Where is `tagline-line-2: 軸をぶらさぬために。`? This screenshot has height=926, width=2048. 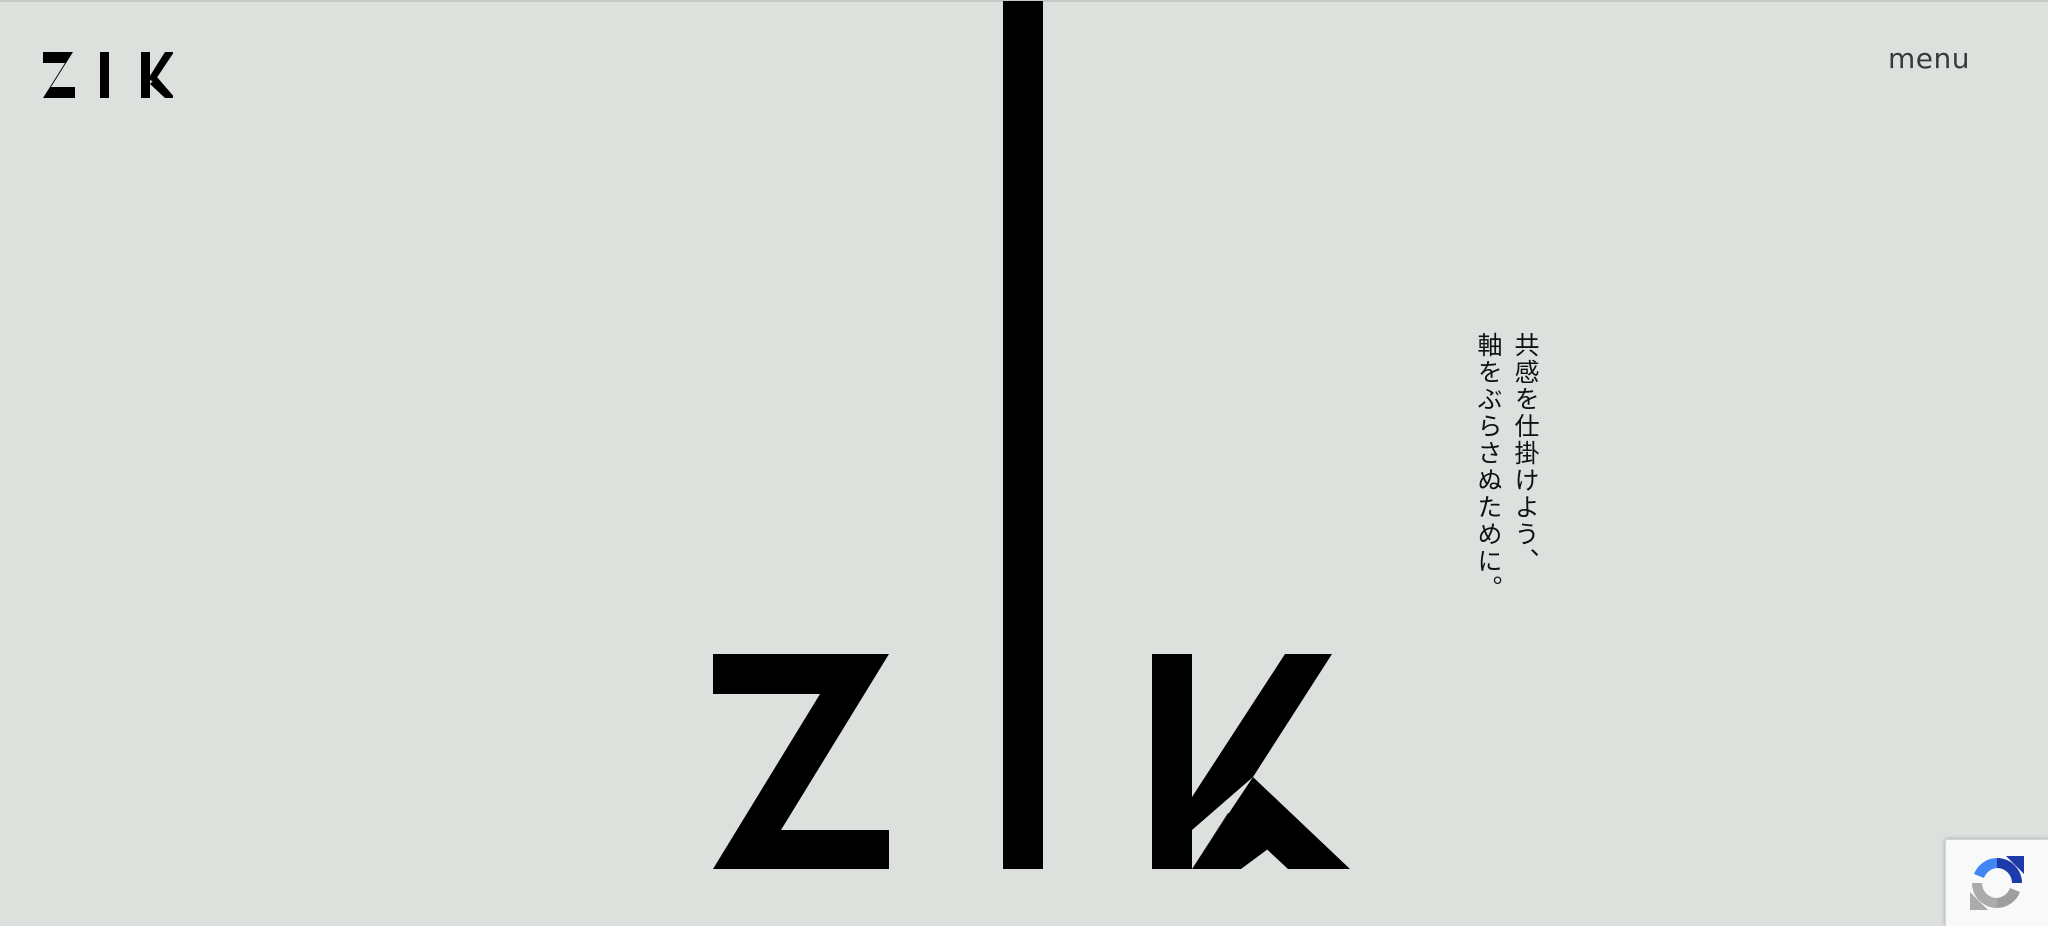
tagline-line-2: 軸をぶらさぬために。 is located at coordinates (1488, 467).